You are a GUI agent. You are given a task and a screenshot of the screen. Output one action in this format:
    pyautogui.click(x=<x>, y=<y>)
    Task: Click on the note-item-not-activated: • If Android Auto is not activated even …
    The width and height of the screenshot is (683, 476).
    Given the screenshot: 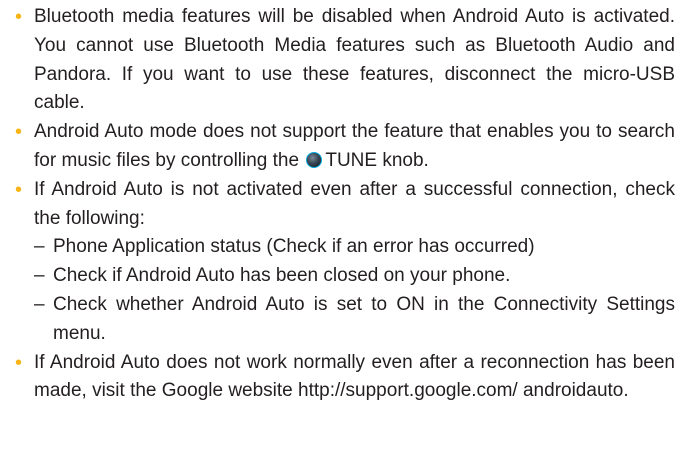 What is the action you would take?
    pyautogui.click(x=344, y=205)
    